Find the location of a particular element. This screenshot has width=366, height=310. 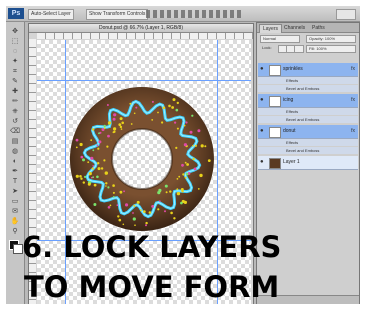

layer-row-layer-1: ● Layer 1 is located at coordinates (308, 163).